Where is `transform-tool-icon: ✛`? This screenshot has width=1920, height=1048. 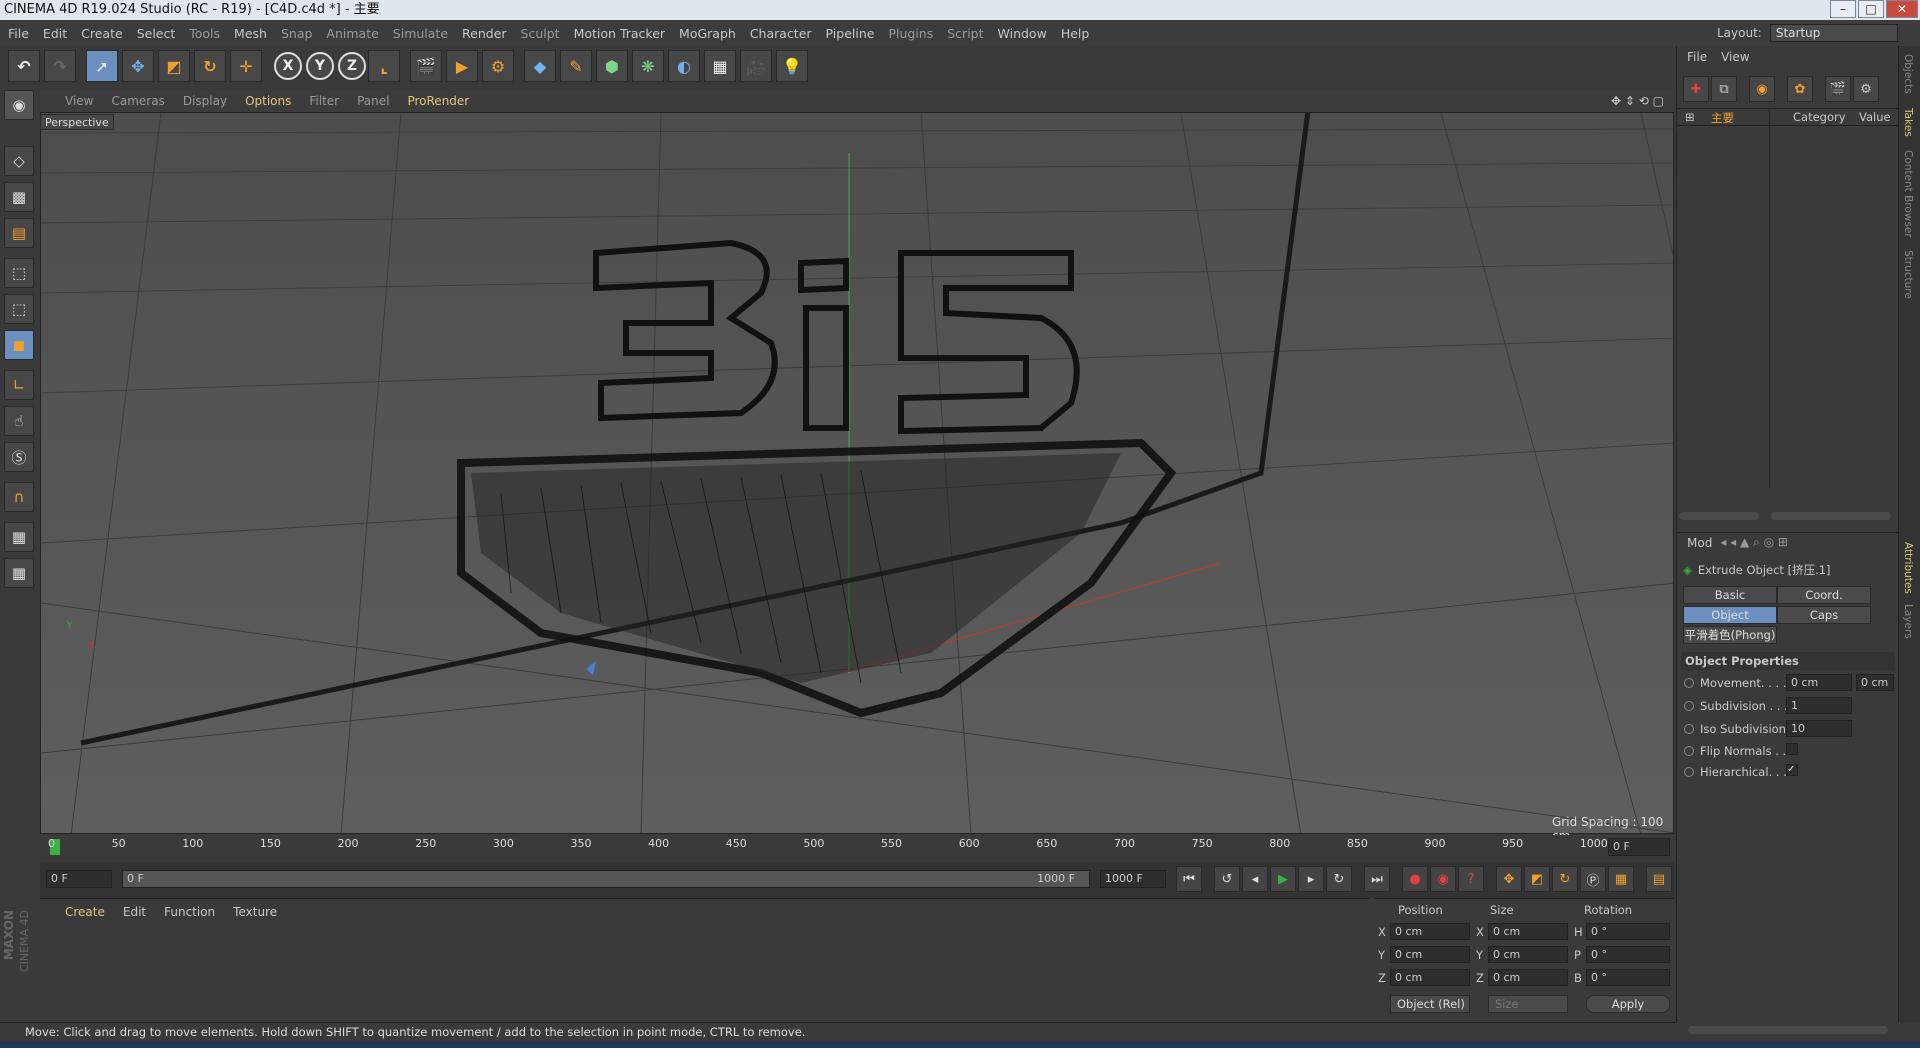
transform-tool-icon: ✛ is located at coordinates (246, 66).